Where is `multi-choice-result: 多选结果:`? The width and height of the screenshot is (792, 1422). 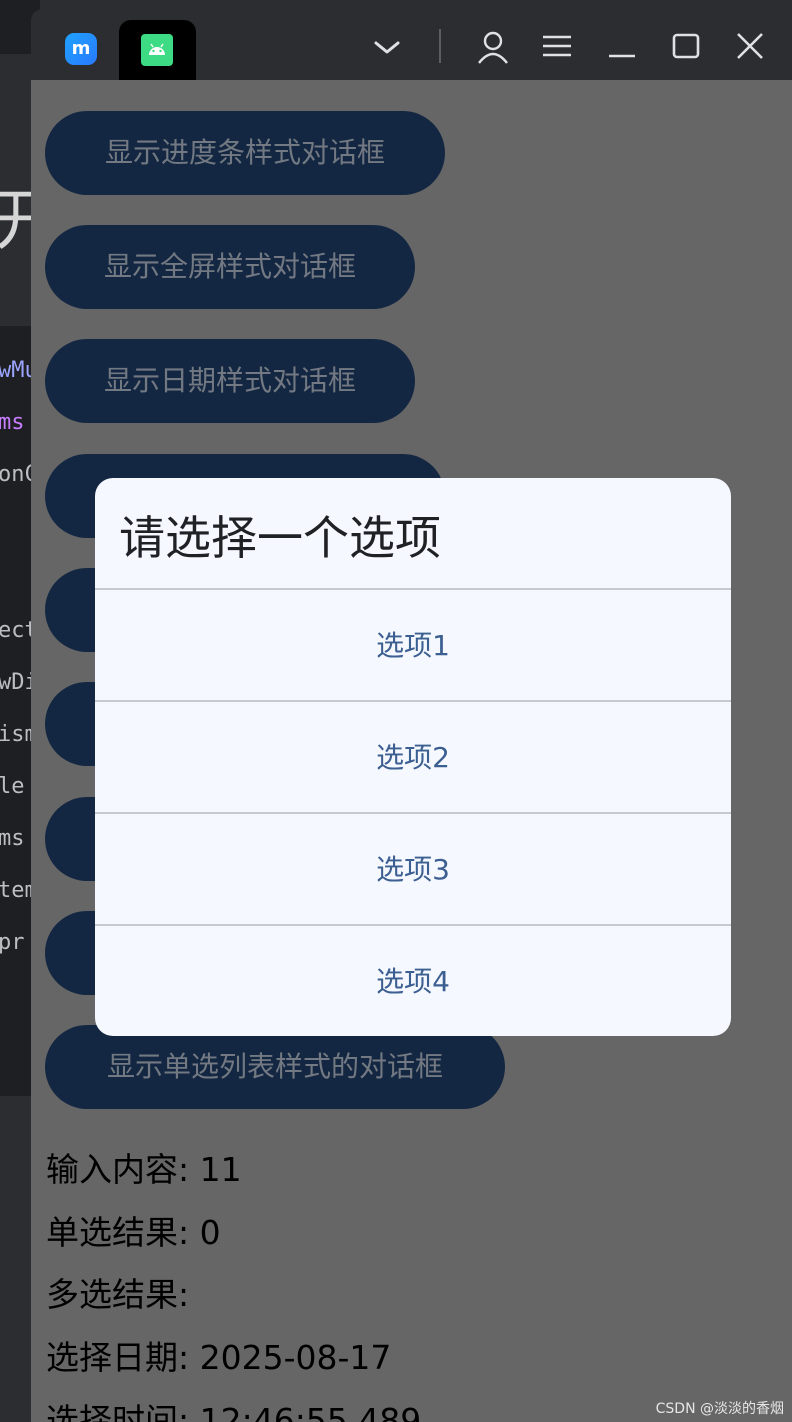
multi-choice-result: 多选结果: is located at coordinates (118, 1294).